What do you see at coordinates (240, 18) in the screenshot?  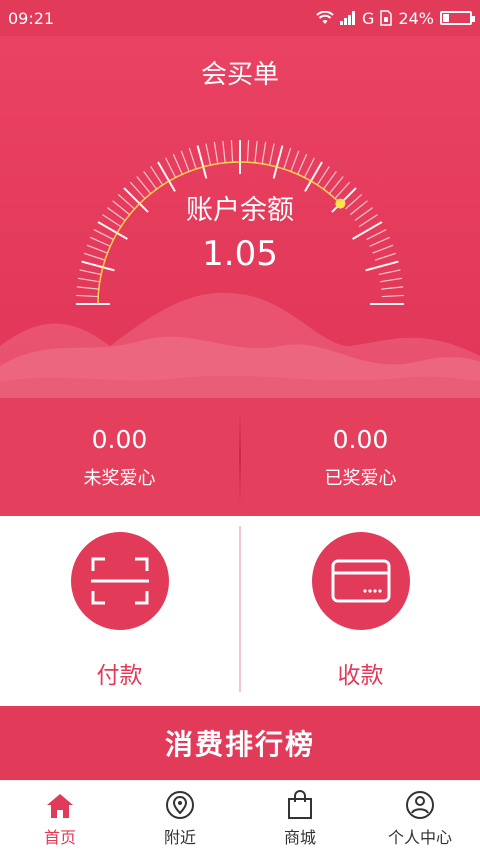 I see `status-bar: 09:21 G 24%` at bounding box center [240, 18].